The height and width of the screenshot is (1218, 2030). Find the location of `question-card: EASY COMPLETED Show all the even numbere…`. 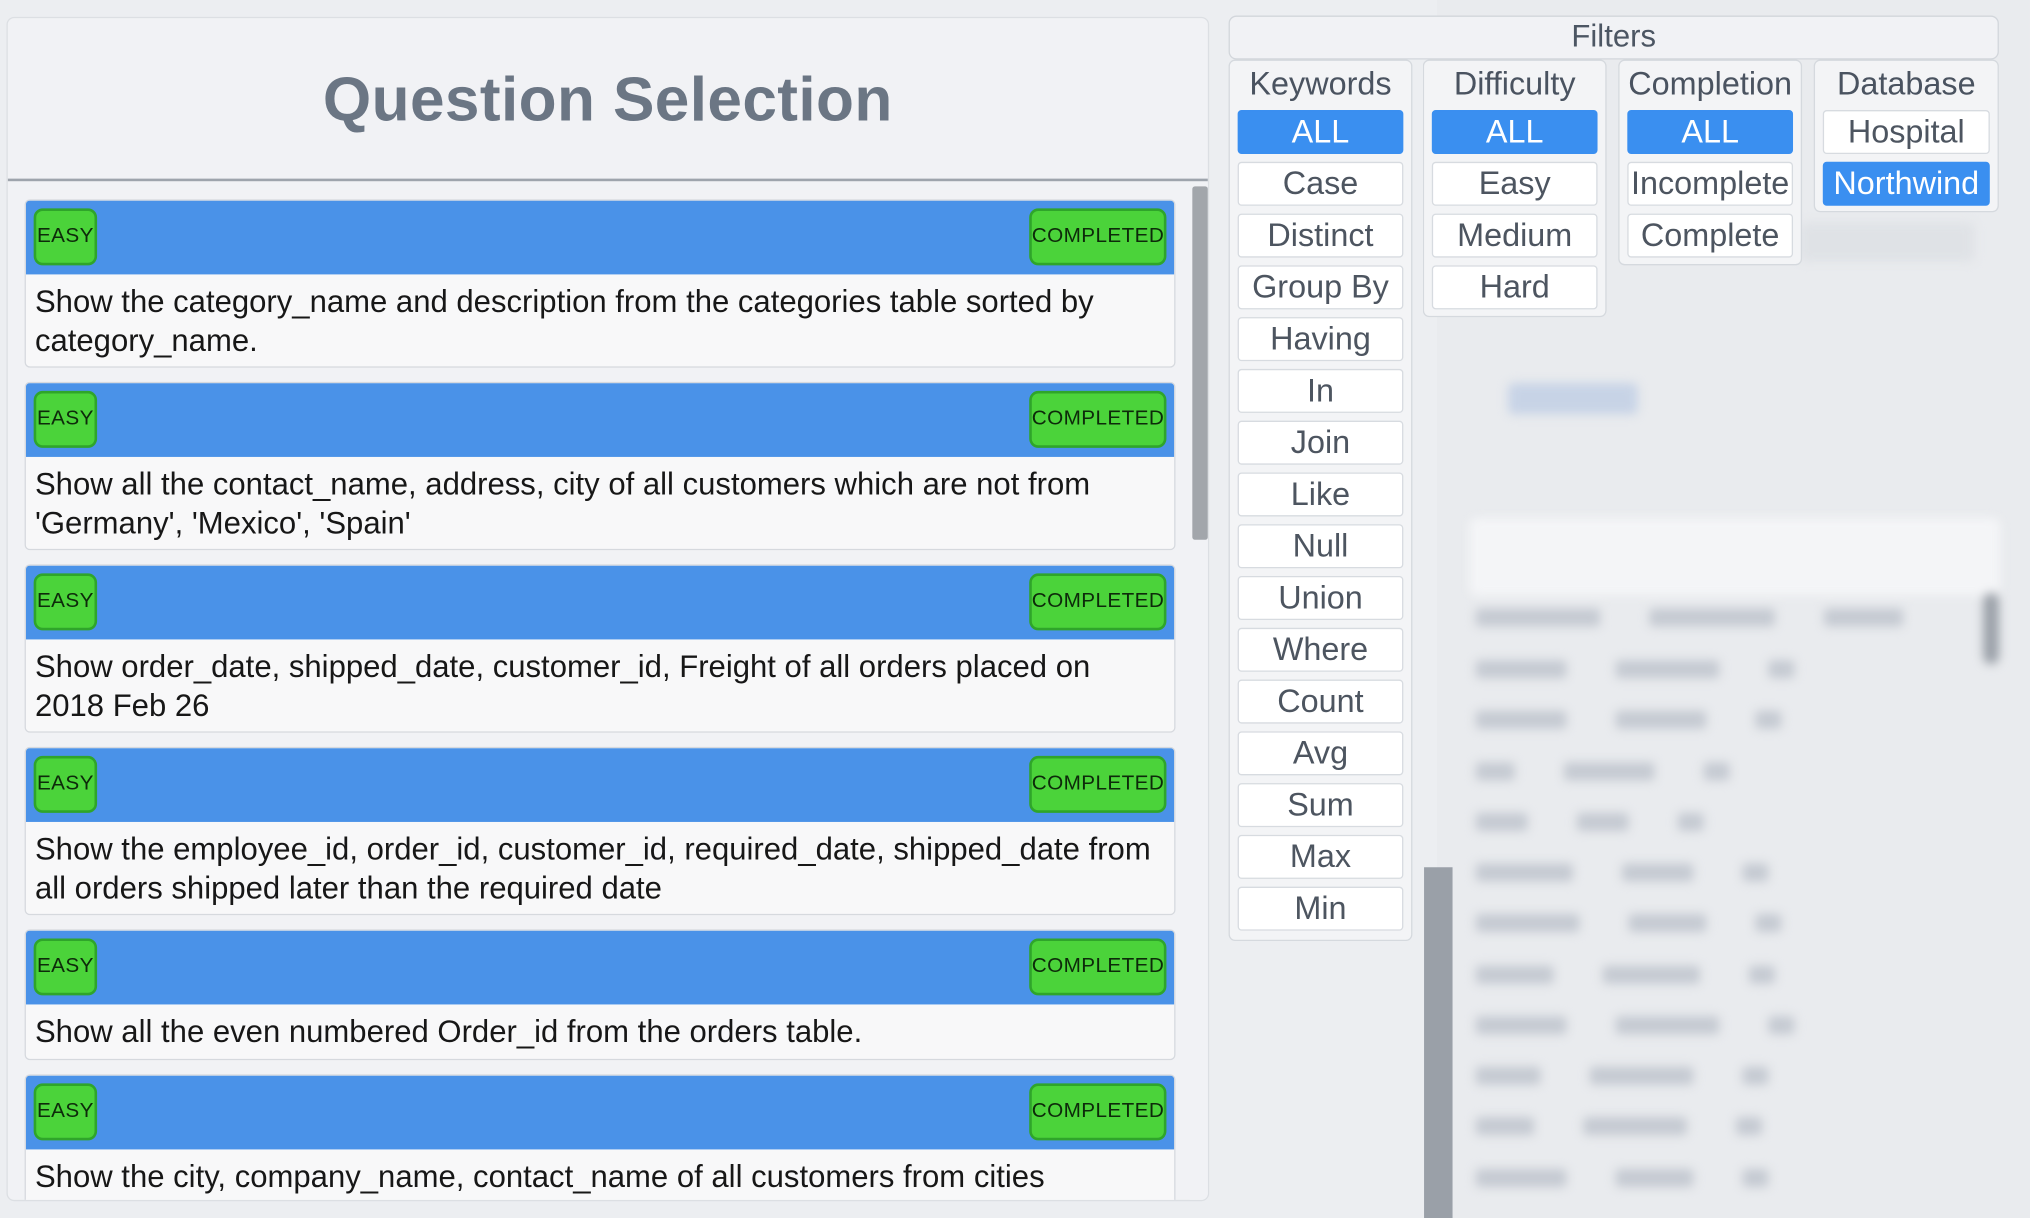

question-card: EASY COMPLETED Show all the even numbere… is located at coordinates (600, 995).